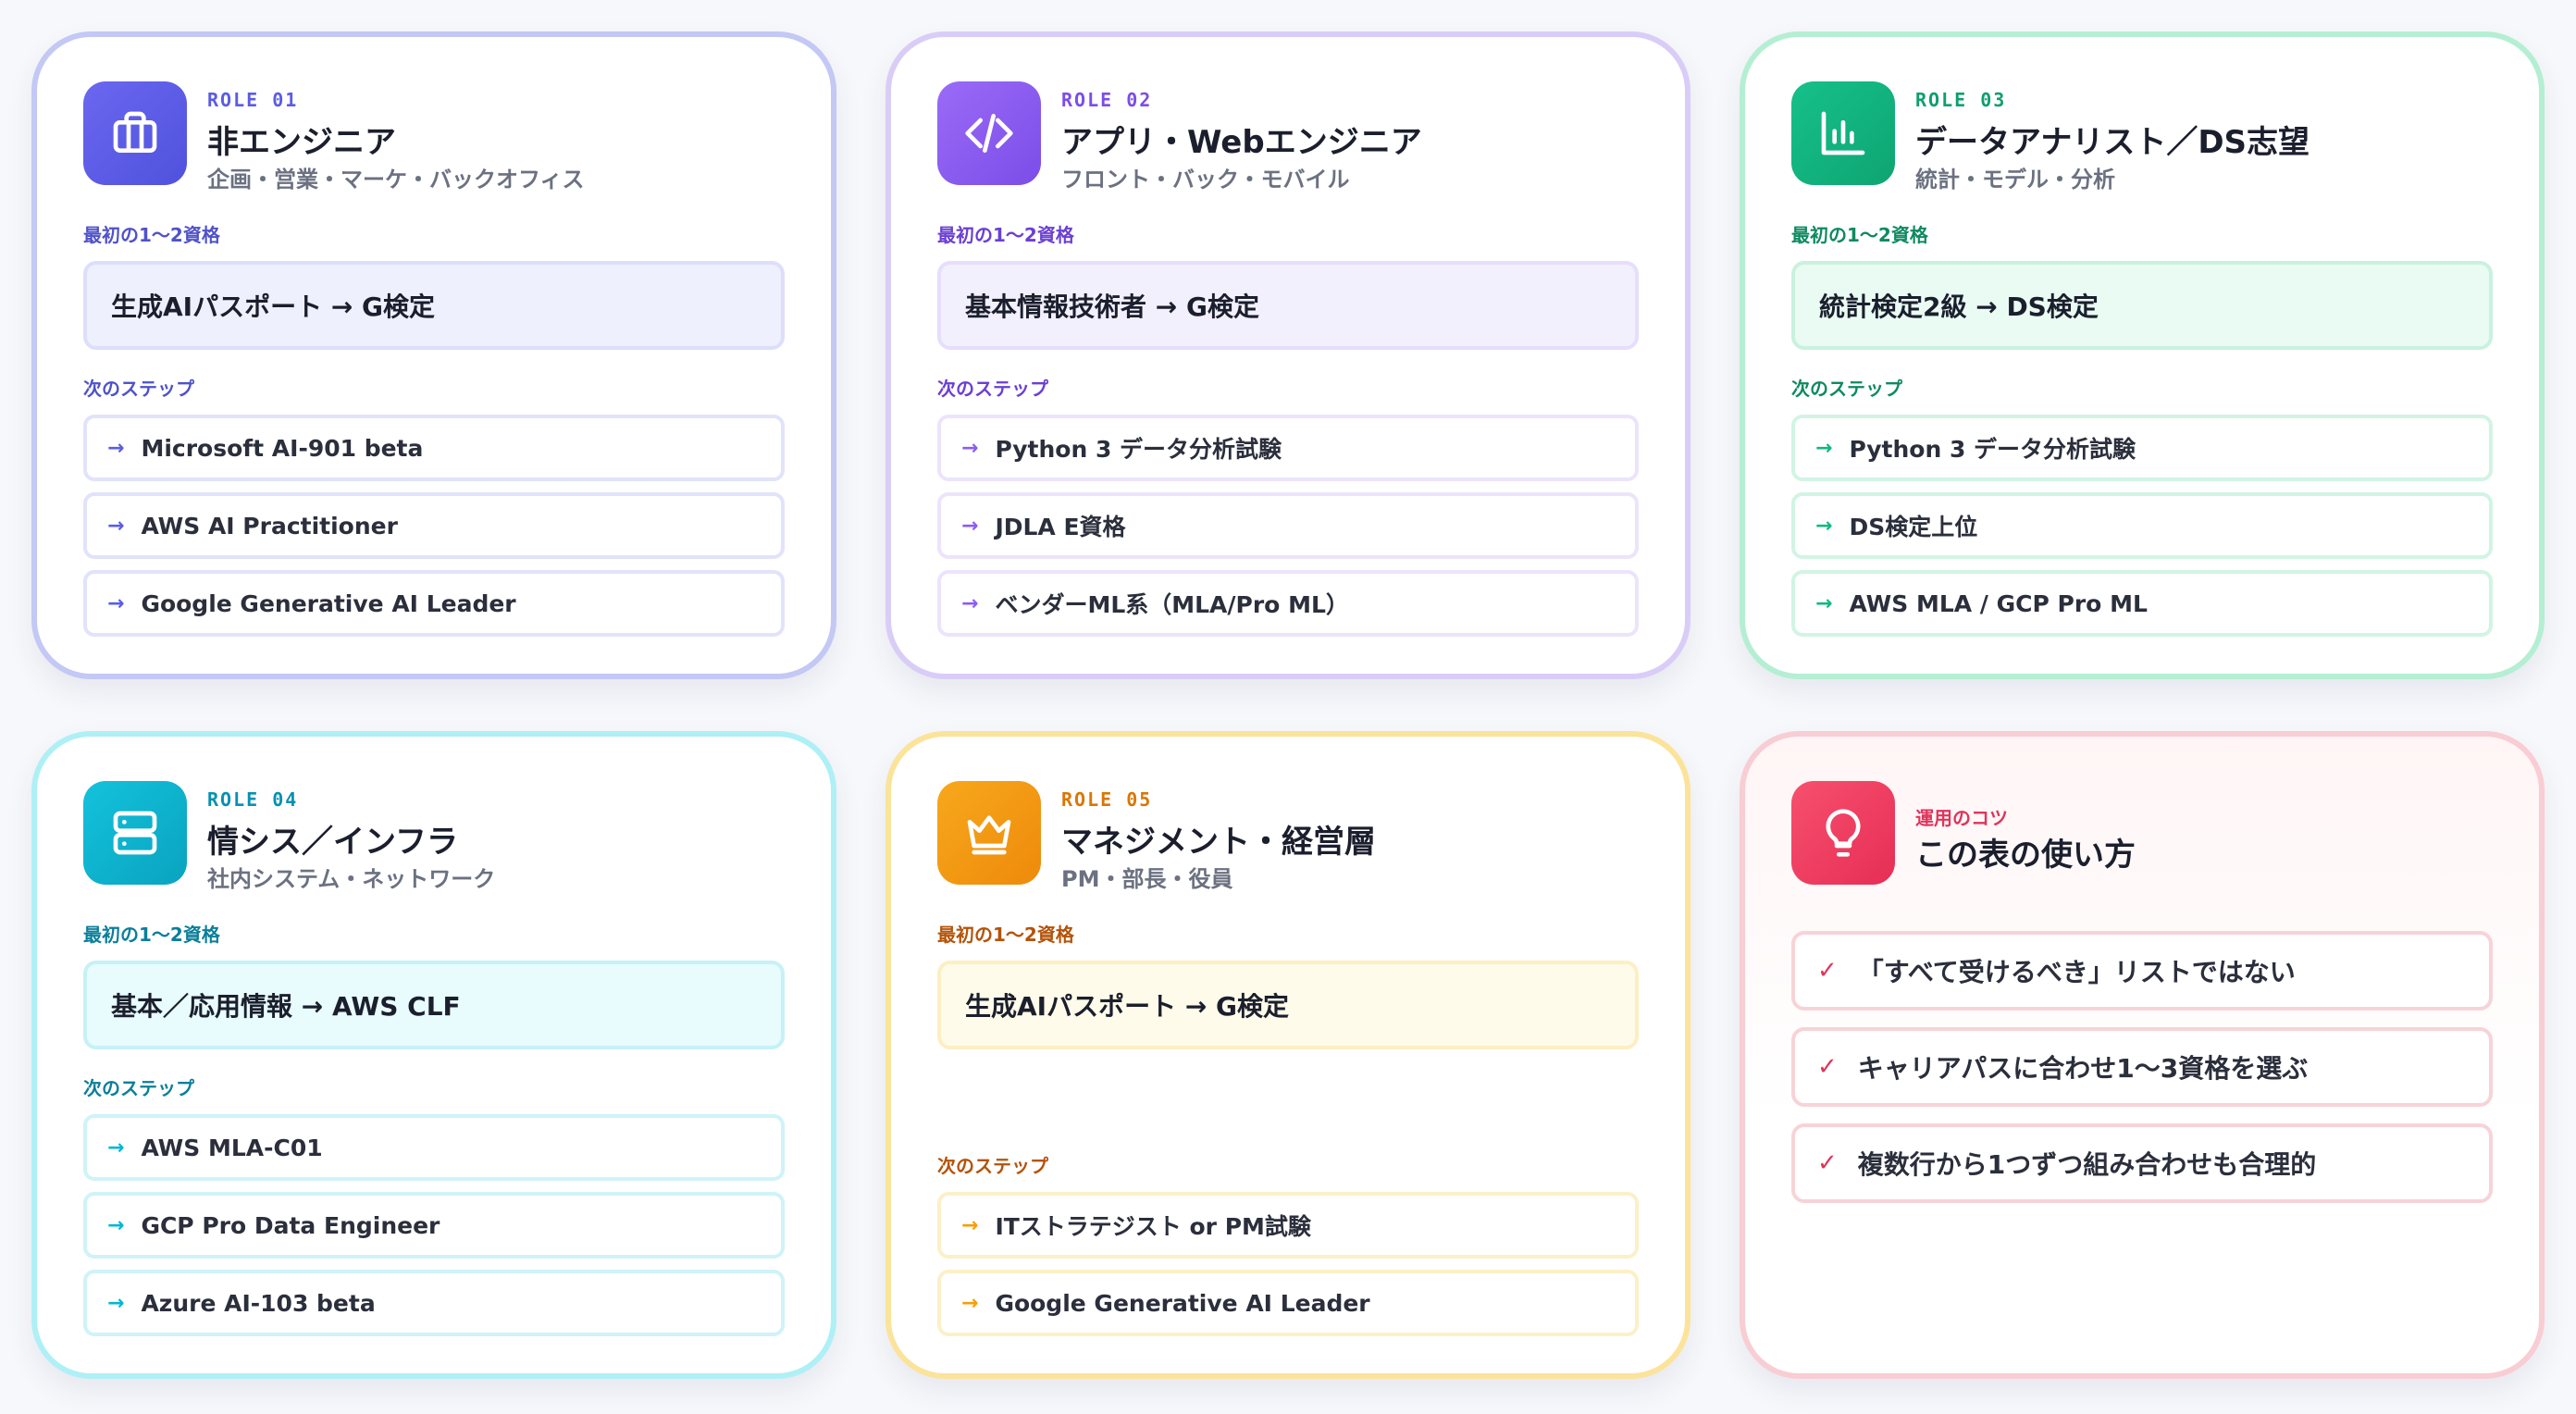 Image resolution: width=2576 pixels, height=1414 pixels. I want to click on role-tag: ROLE 01, so click(253, 100).